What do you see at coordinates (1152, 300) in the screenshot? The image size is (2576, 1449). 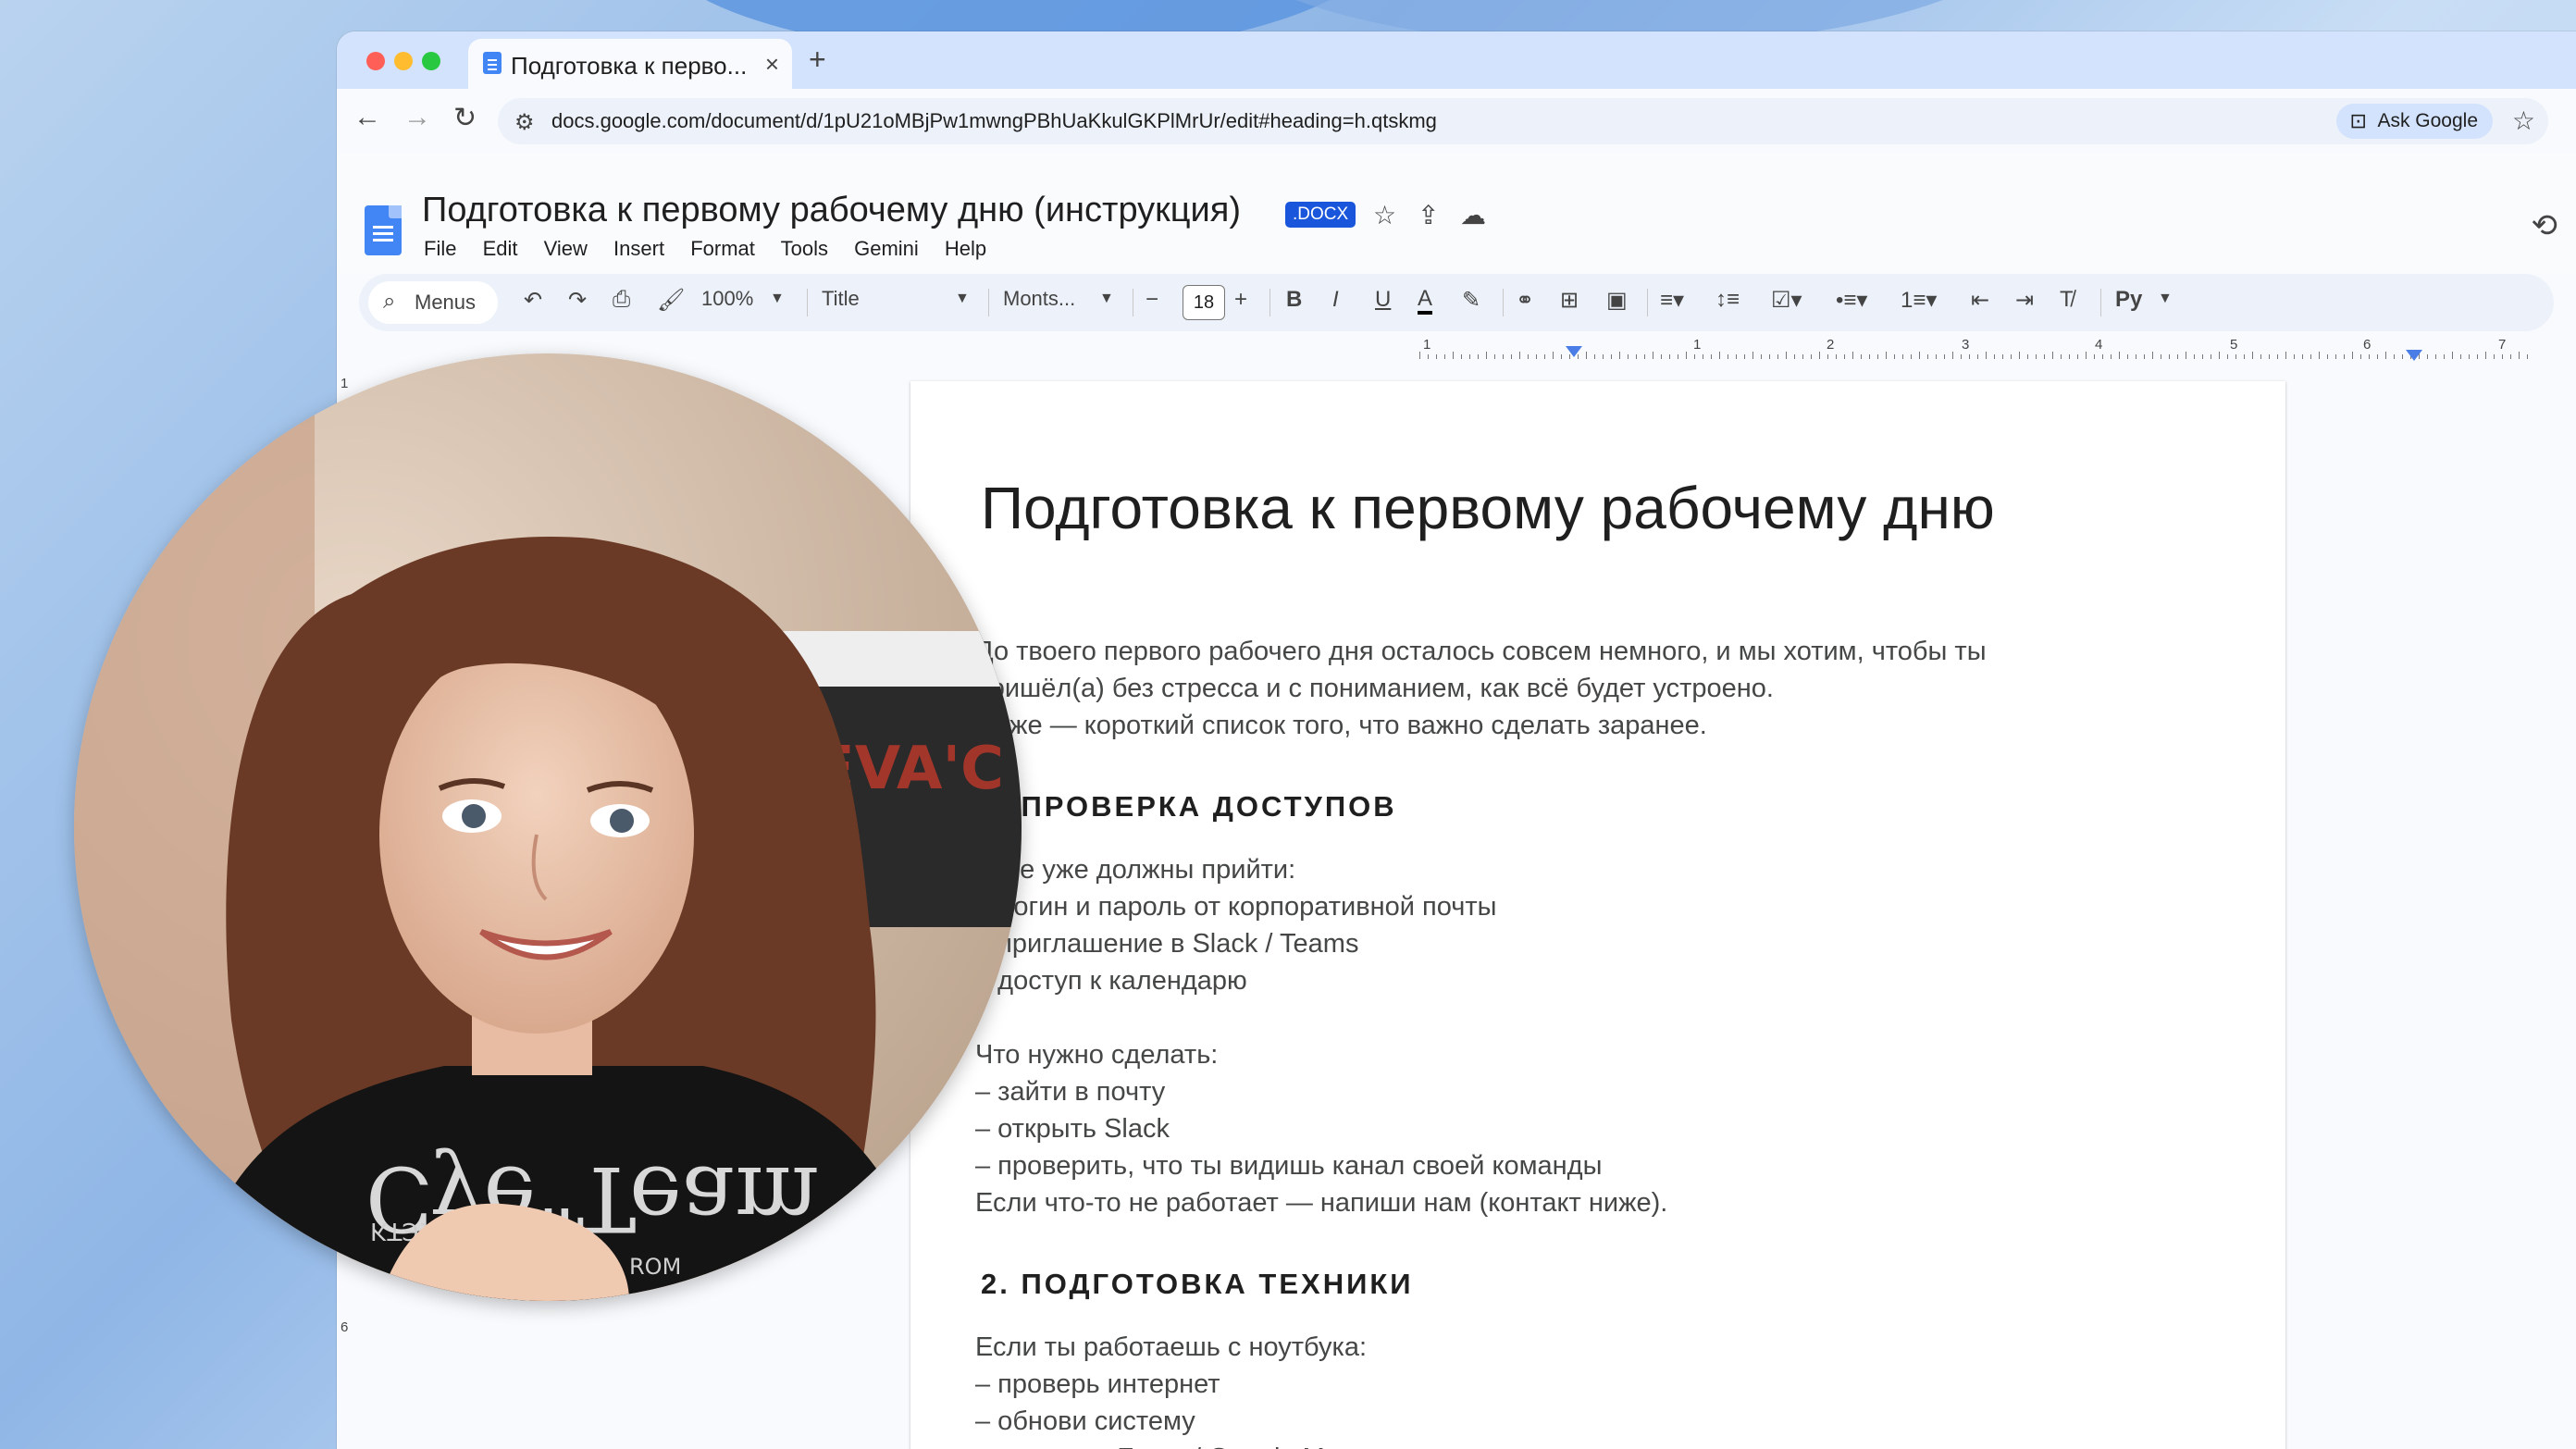 I see `decrease-font-icon: −` at bounding box center [1152, 300].